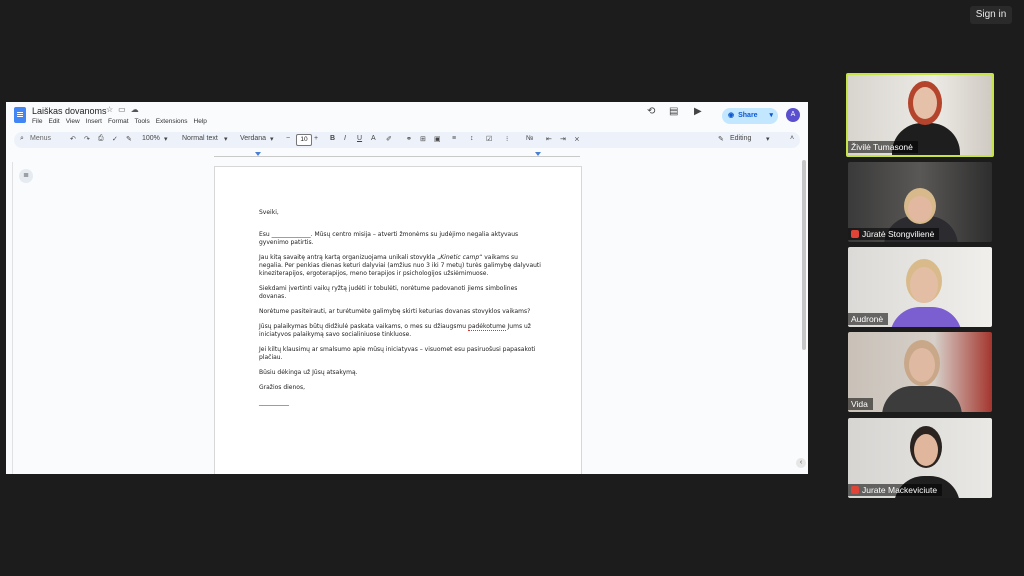 Image resolution: width=1024 pixels, height=576 pixels. I want to click on link-icon: ⚭, so click(409, 139).